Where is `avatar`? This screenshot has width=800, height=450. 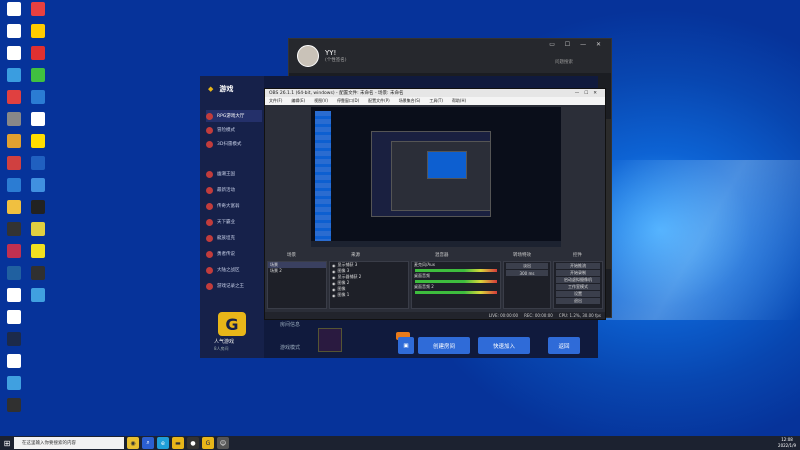 avatar is located at coordinates (308, 56).